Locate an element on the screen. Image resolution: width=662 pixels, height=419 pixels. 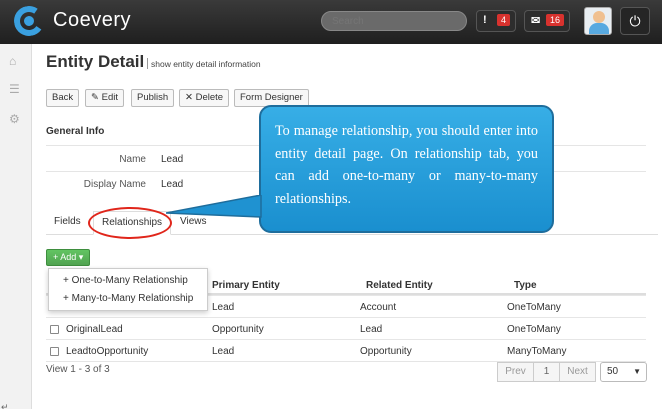
menu-item-many-to-many: + Many-to-Many Relationship is located at coordinates (128, 298).